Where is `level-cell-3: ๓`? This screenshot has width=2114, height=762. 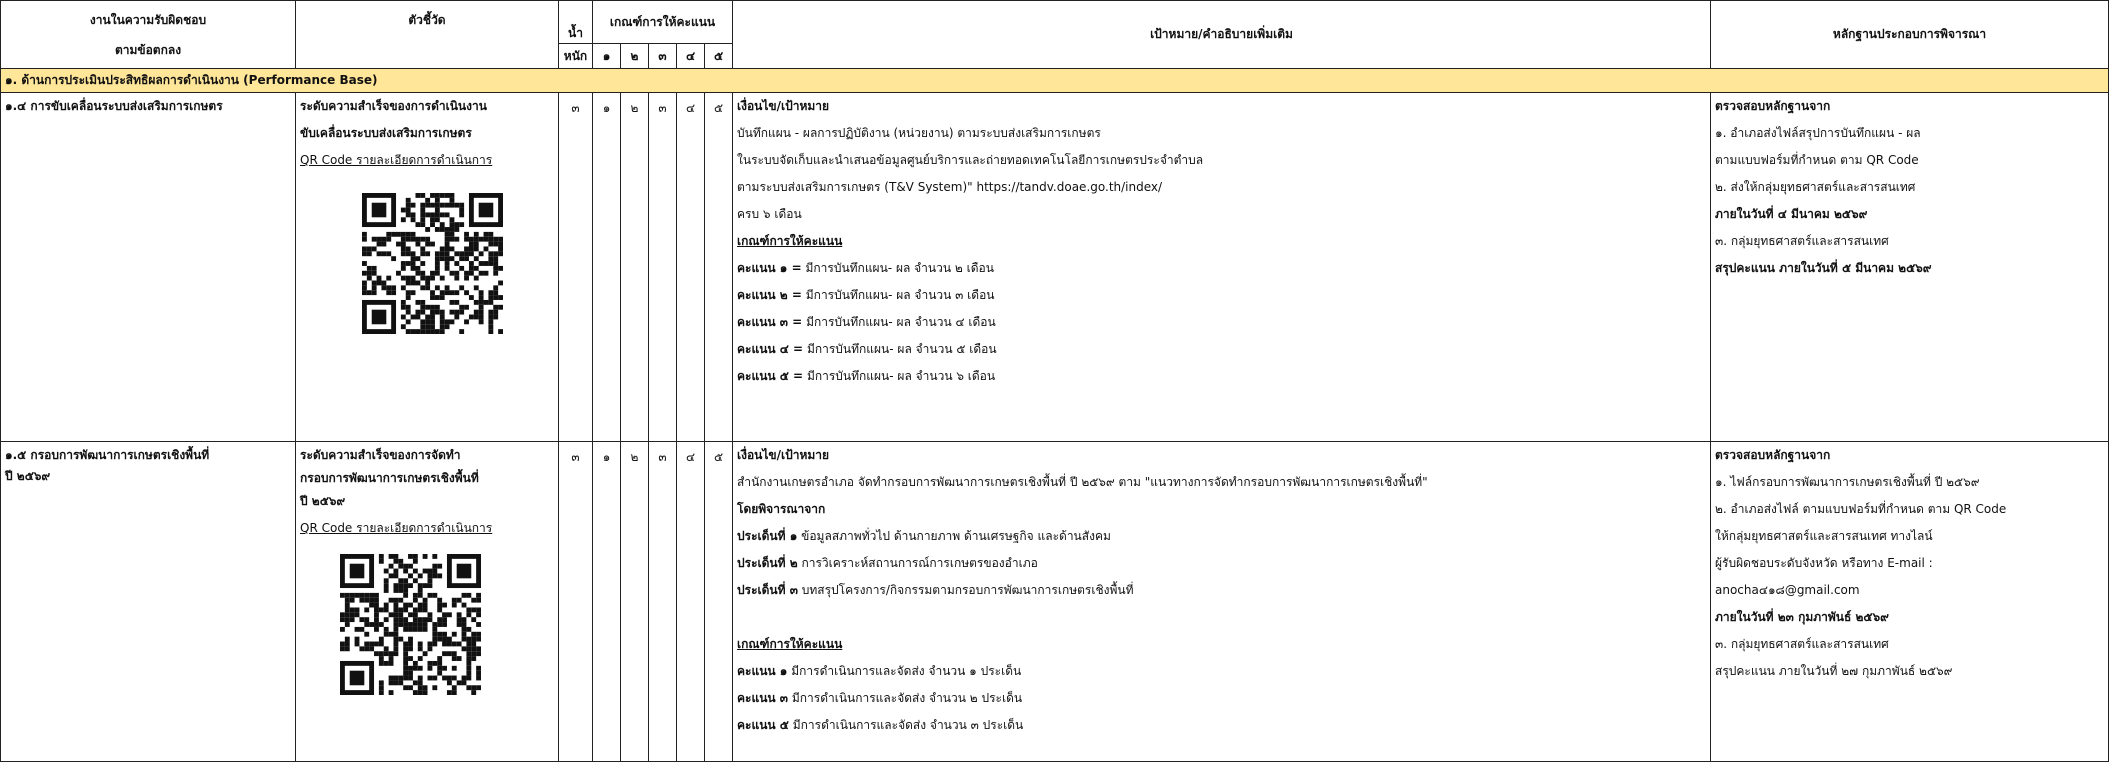 level-cell-3: ๓ is located at coordinates (662, 267).